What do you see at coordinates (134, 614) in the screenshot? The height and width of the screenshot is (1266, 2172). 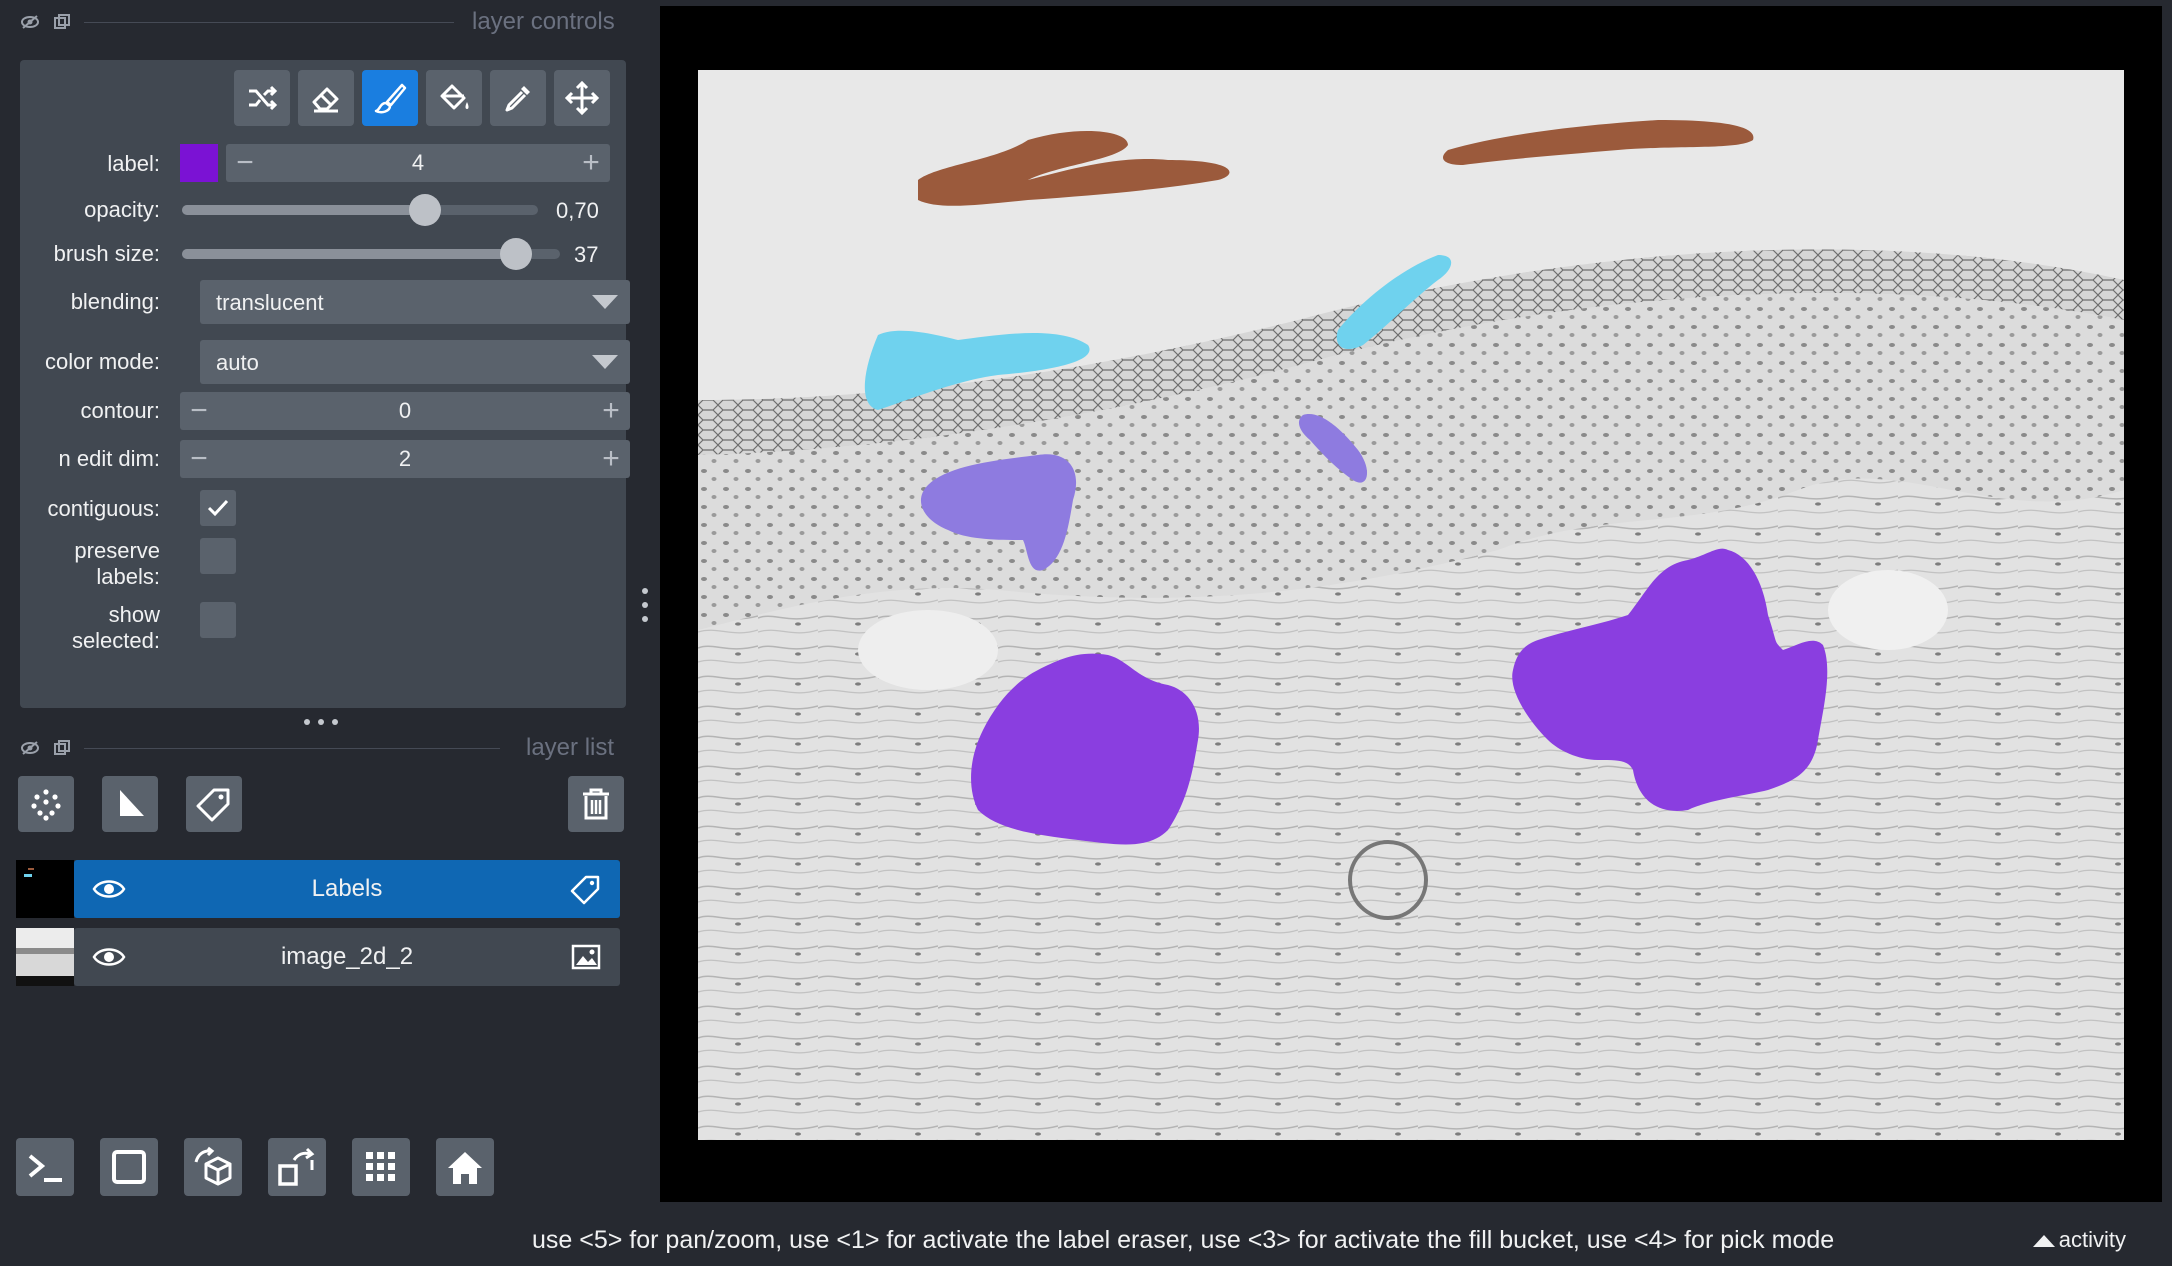 I see `show-selected-label-line1: show` at bounding box center [134, 614].